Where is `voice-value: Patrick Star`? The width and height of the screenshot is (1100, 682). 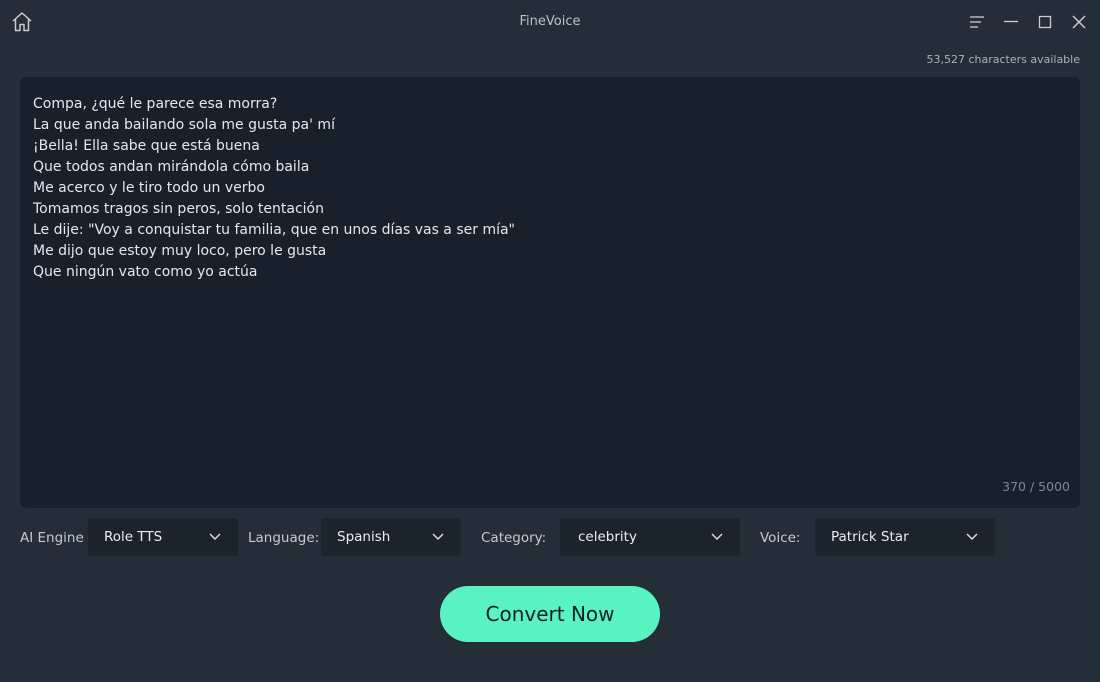
voice-value: Patrick Star is located at coordinates (870, 537).